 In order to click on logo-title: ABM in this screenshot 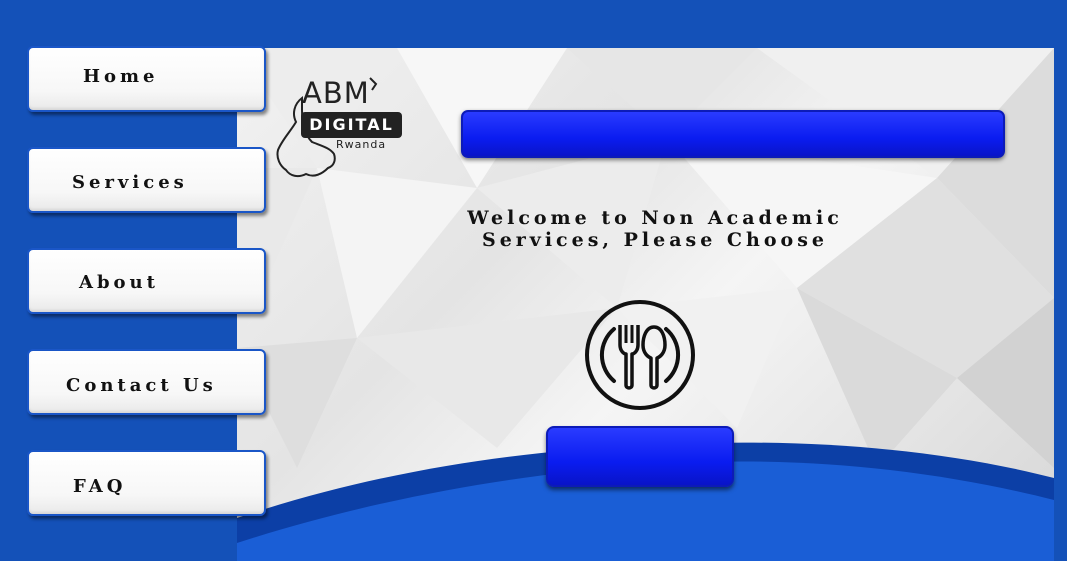, I will do `click(336, 93)`.